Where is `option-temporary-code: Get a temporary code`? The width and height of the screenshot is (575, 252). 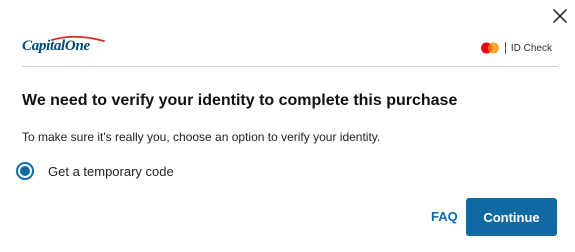 option-temporary-code: Get a temporary code is located at coordinates (95, 171).